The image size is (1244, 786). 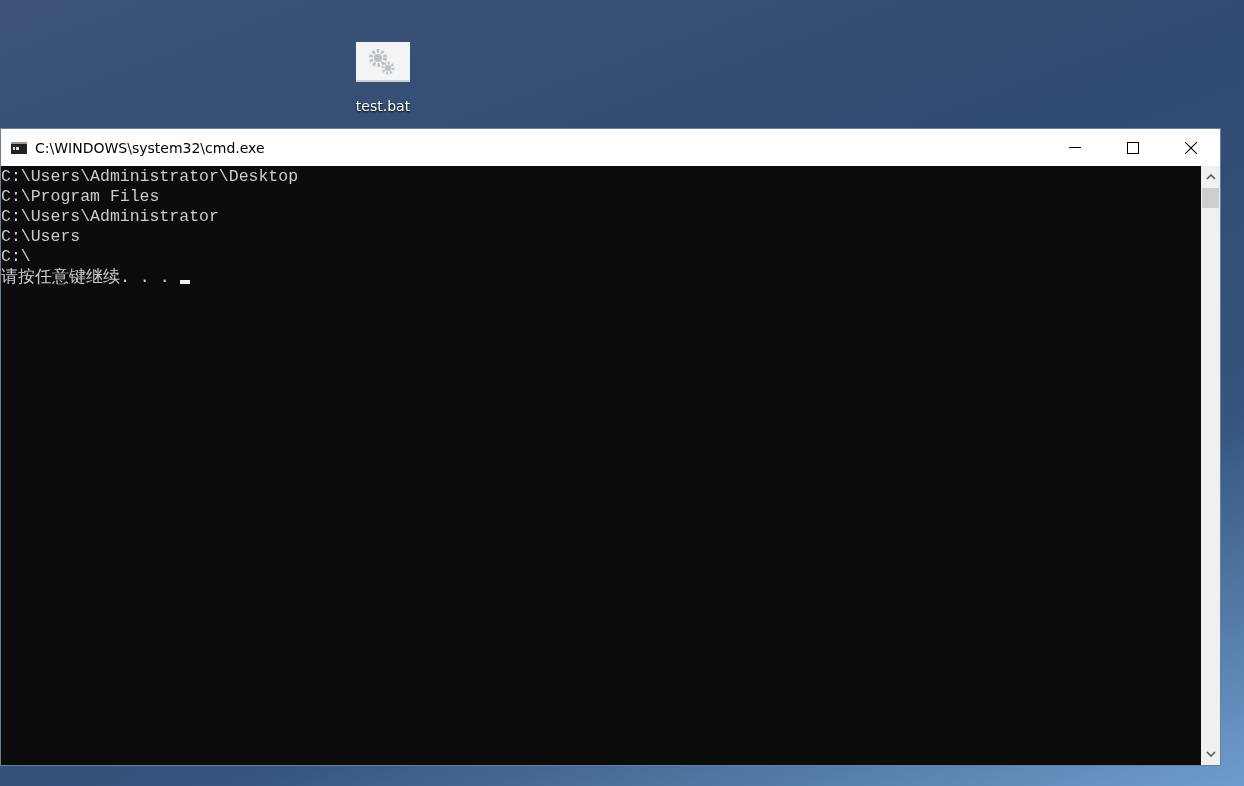 I want to click on gears-file-icon, so click(x=383, y=62).